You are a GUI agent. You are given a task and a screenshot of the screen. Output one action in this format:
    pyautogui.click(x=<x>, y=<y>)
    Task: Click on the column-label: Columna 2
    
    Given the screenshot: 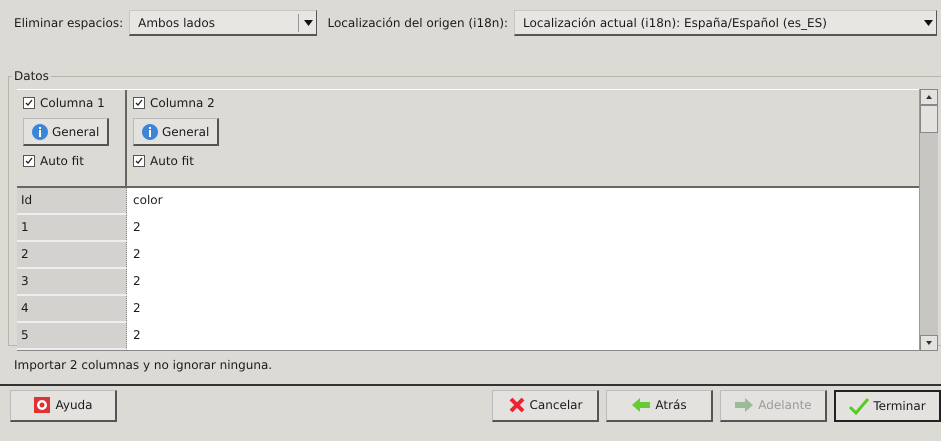 What is the action you would take?
    pyautogui.click(x=182, y=103)
    